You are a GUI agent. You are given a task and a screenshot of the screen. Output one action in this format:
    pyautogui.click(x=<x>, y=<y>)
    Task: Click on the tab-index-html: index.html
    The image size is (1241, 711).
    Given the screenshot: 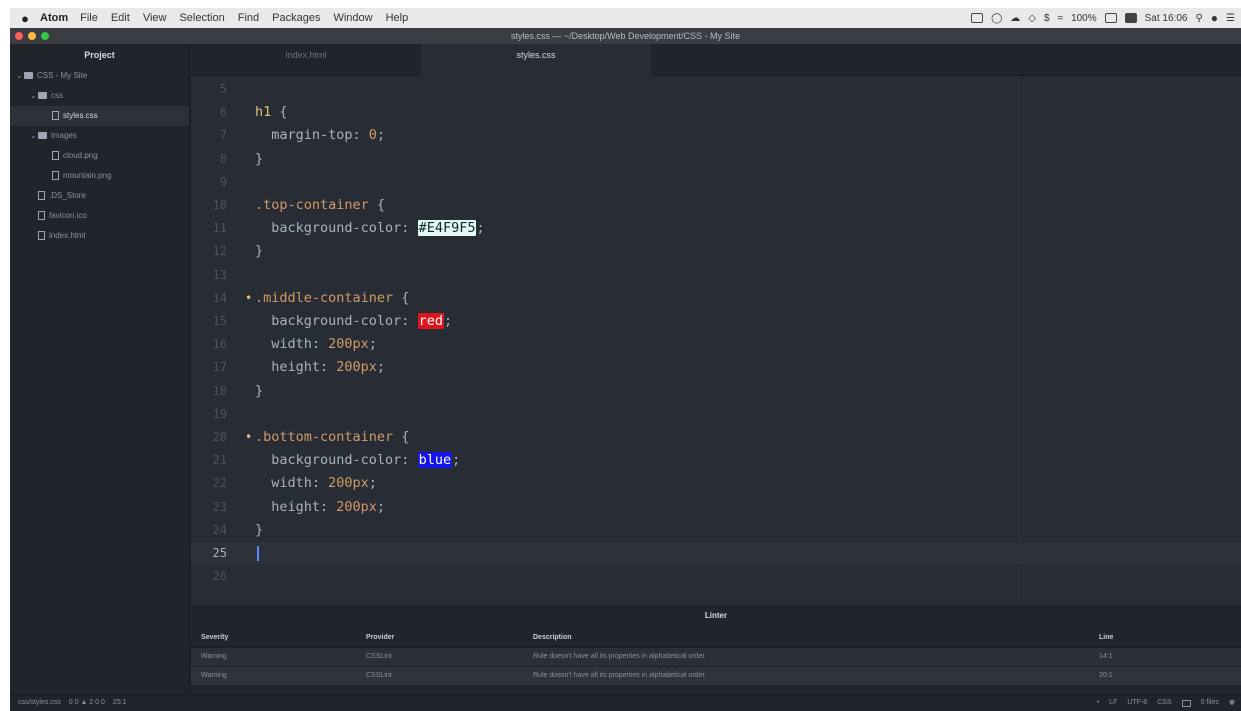 What is the action you would take?
    pyautogui.click(x=306, y=60)
    